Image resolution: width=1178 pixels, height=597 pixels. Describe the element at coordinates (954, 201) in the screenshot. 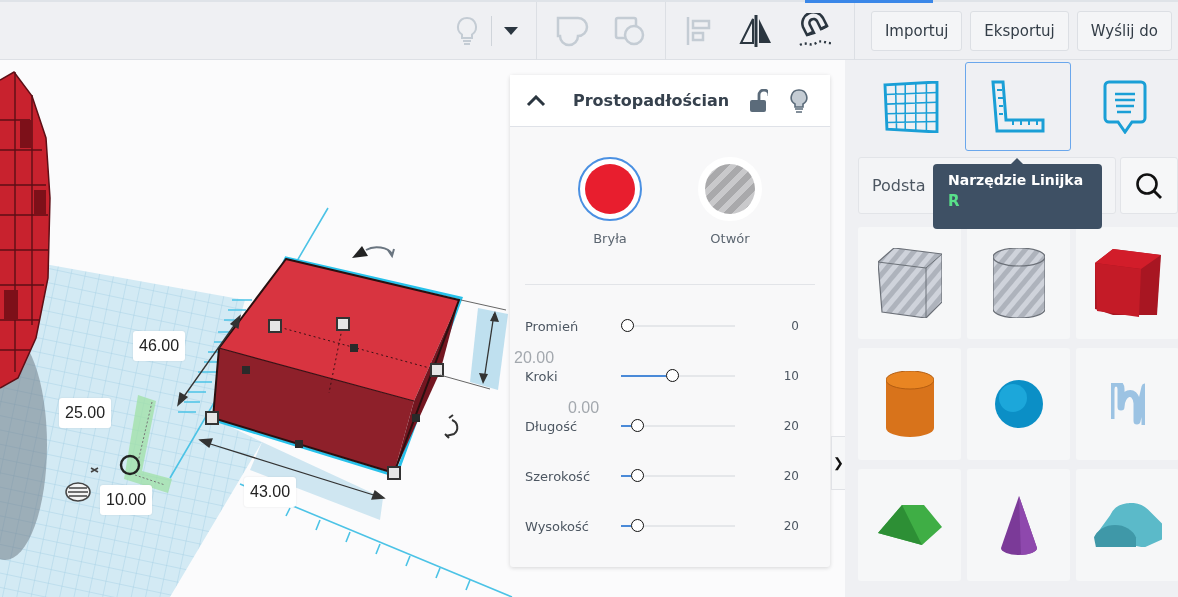

I see `tooltip-shortcut: R` at that location.